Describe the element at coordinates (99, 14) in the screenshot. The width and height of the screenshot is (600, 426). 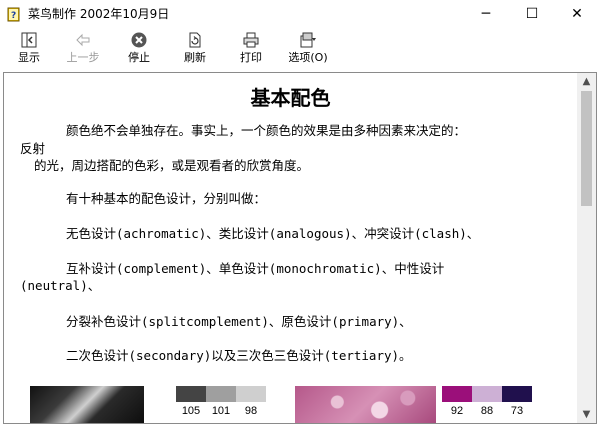
I see `window-title: 菜鸟制作 2002年10月9日` at that location.